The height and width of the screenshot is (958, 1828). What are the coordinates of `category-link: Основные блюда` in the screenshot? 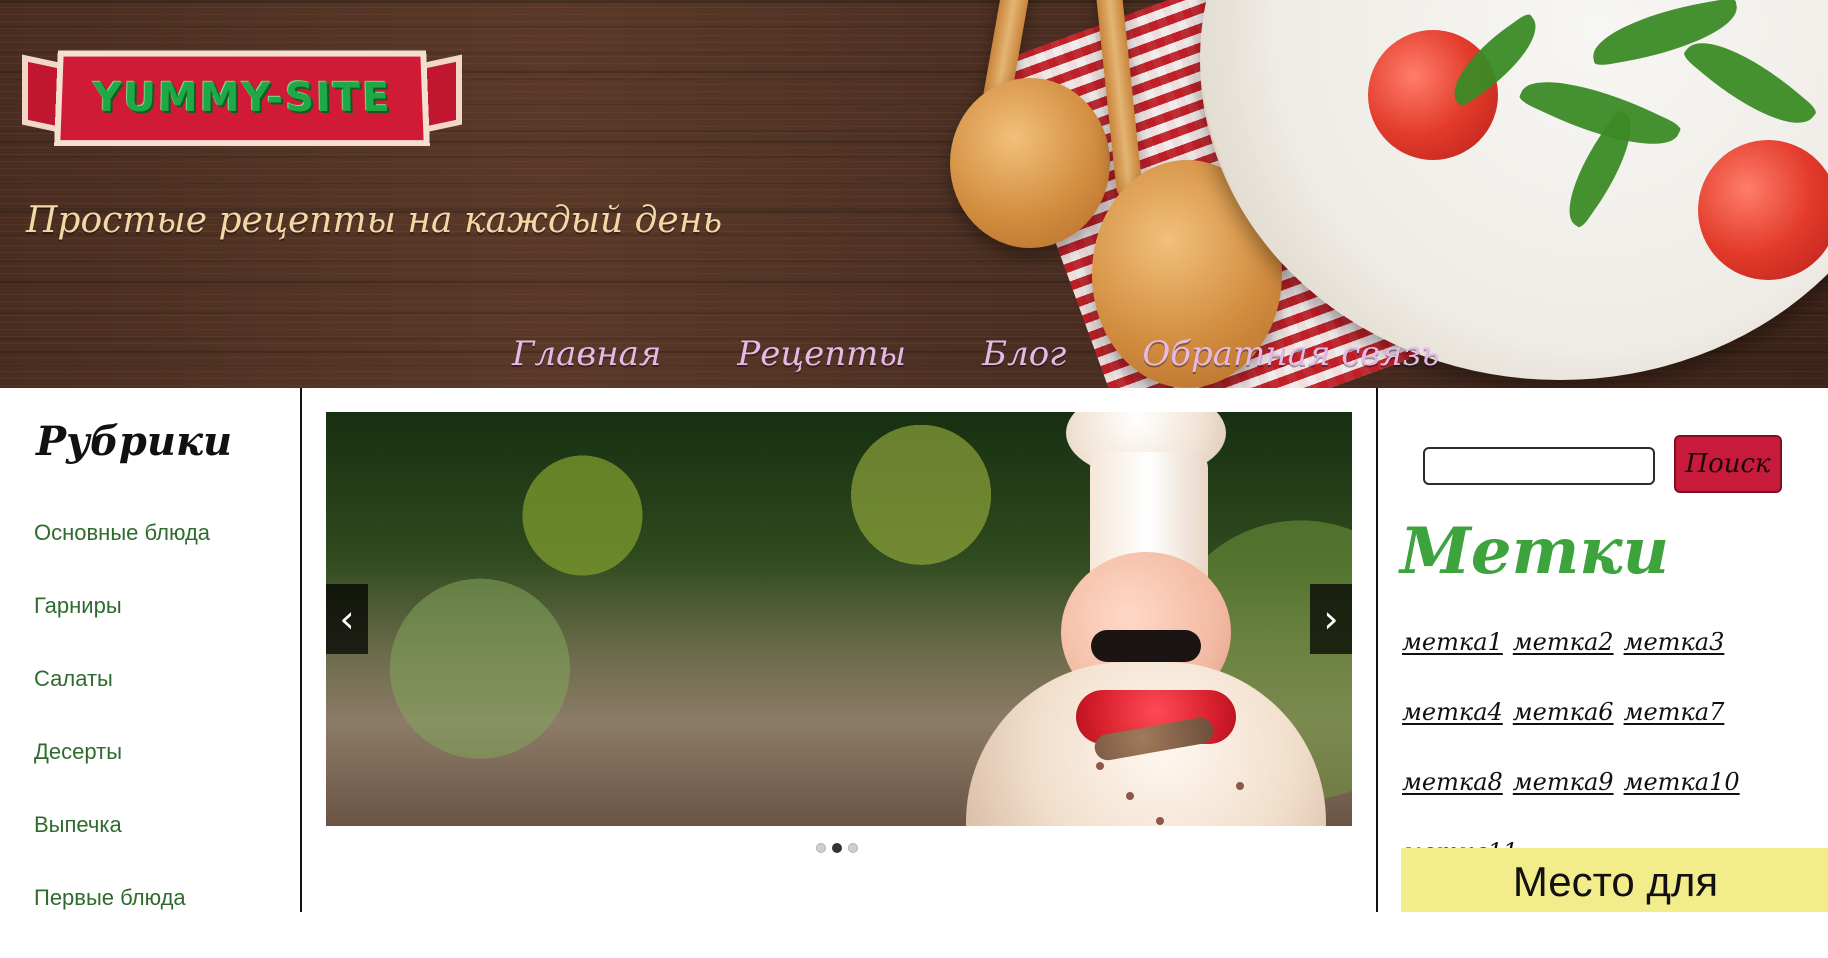 It's located at (122, 556).